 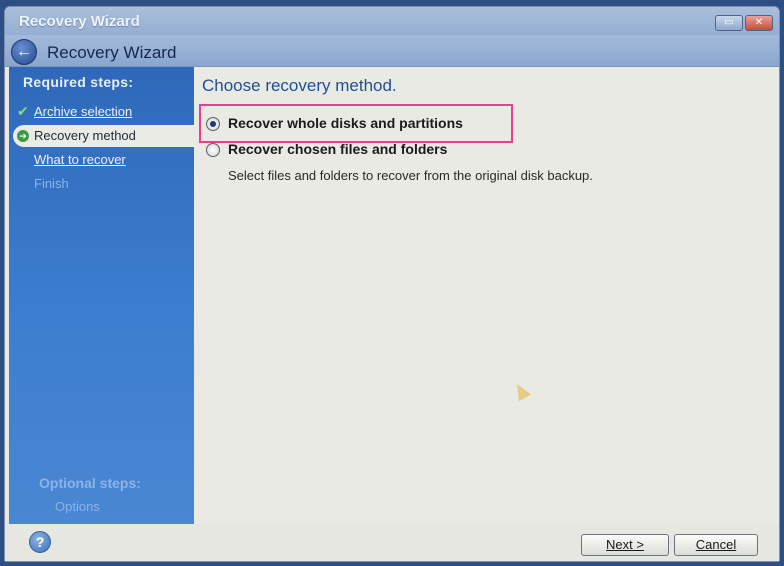 I want to click on wizard-header: ← Recovery Wizard, so click(x=392, y=51).